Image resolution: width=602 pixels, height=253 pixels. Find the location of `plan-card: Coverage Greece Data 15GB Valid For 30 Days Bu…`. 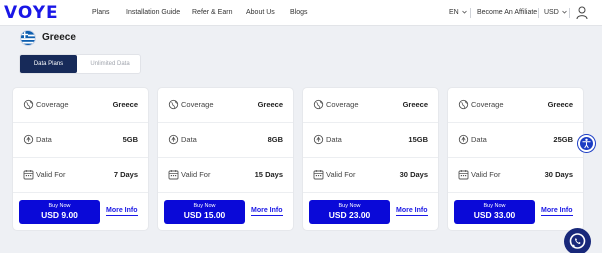

plan-card: Coverage Greece Data 15GB Valid For 30 Days Bu… is located at coordinates (370, 159).